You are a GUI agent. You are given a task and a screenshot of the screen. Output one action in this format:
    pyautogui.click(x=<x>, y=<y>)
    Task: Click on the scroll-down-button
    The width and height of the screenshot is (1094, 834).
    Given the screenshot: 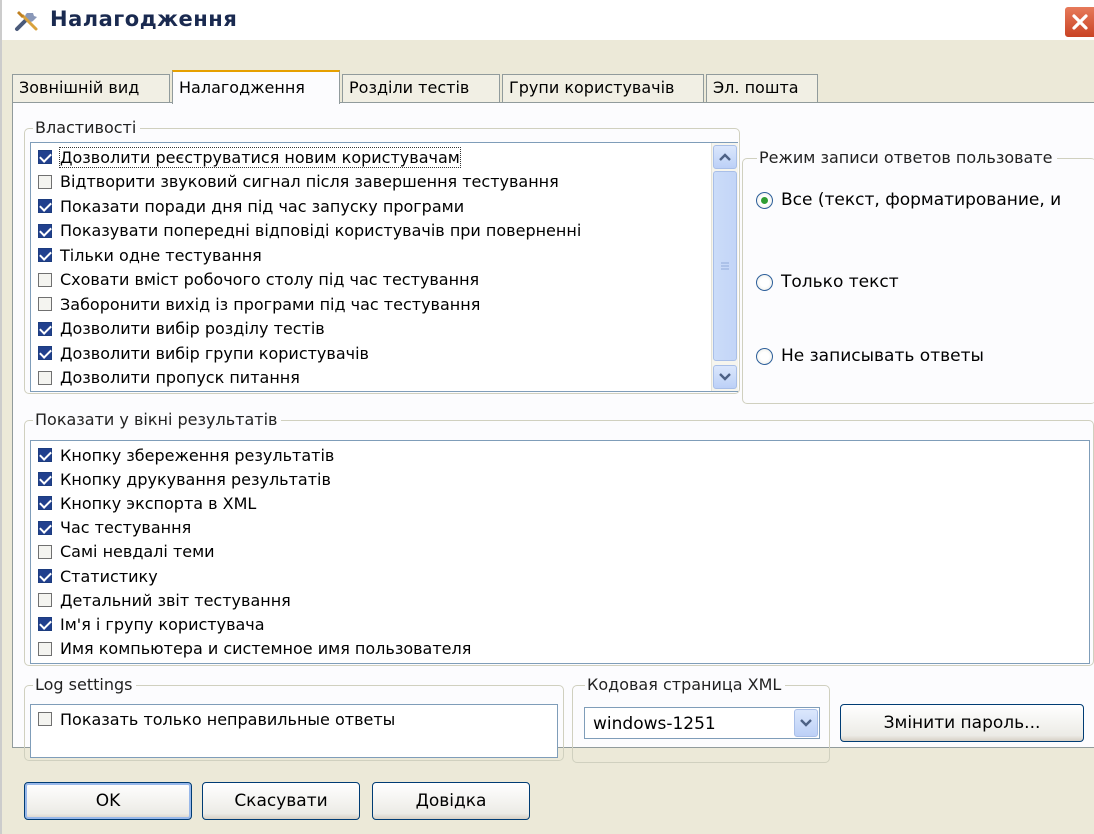 What is the action you would take?
    pyautogui.click(x=725, y=377)
    